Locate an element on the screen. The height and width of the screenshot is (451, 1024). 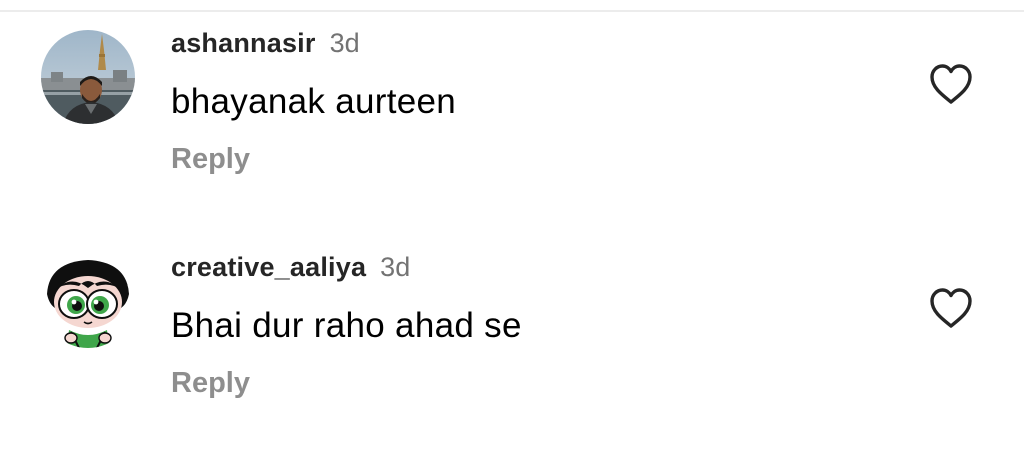
comment-text: Bhai dur raho ahad se is located at coordinates (346, 325).